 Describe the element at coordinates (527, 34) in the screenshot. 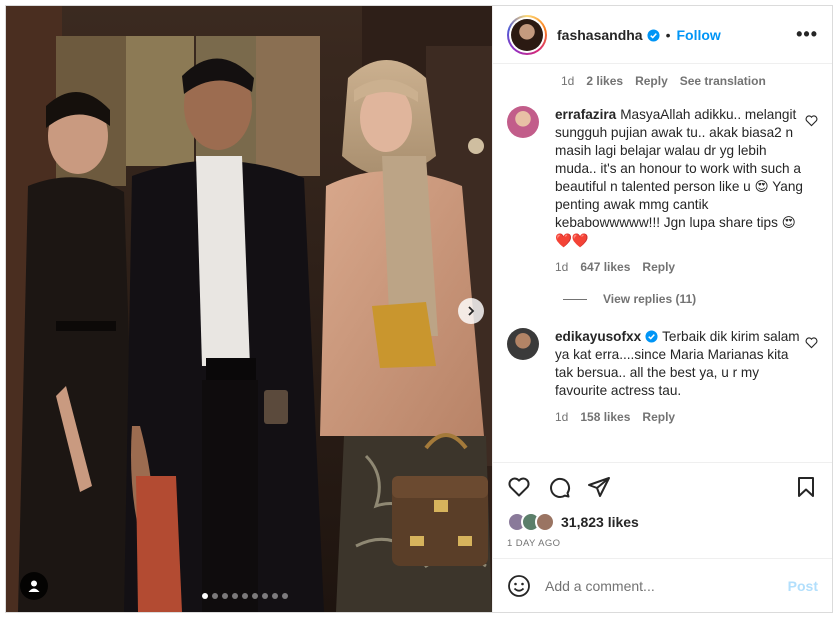

I see `author-avatar` at that location.